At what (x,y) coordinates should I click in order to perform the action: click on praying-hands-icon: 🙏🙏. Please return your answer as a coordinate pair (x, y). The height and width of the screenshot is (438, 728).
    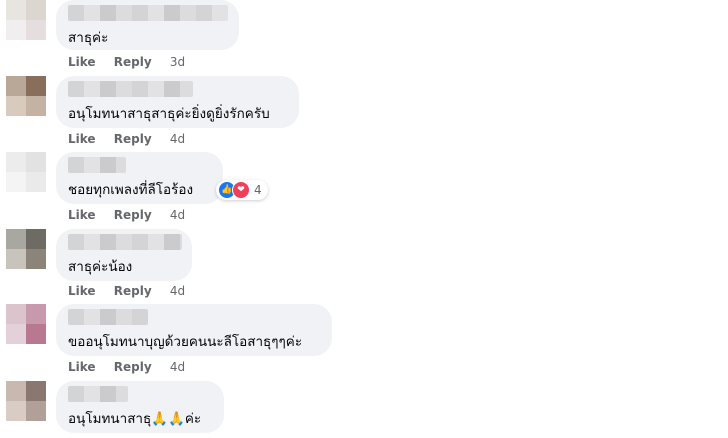
    Looking at the image, I should click on (168, 419).